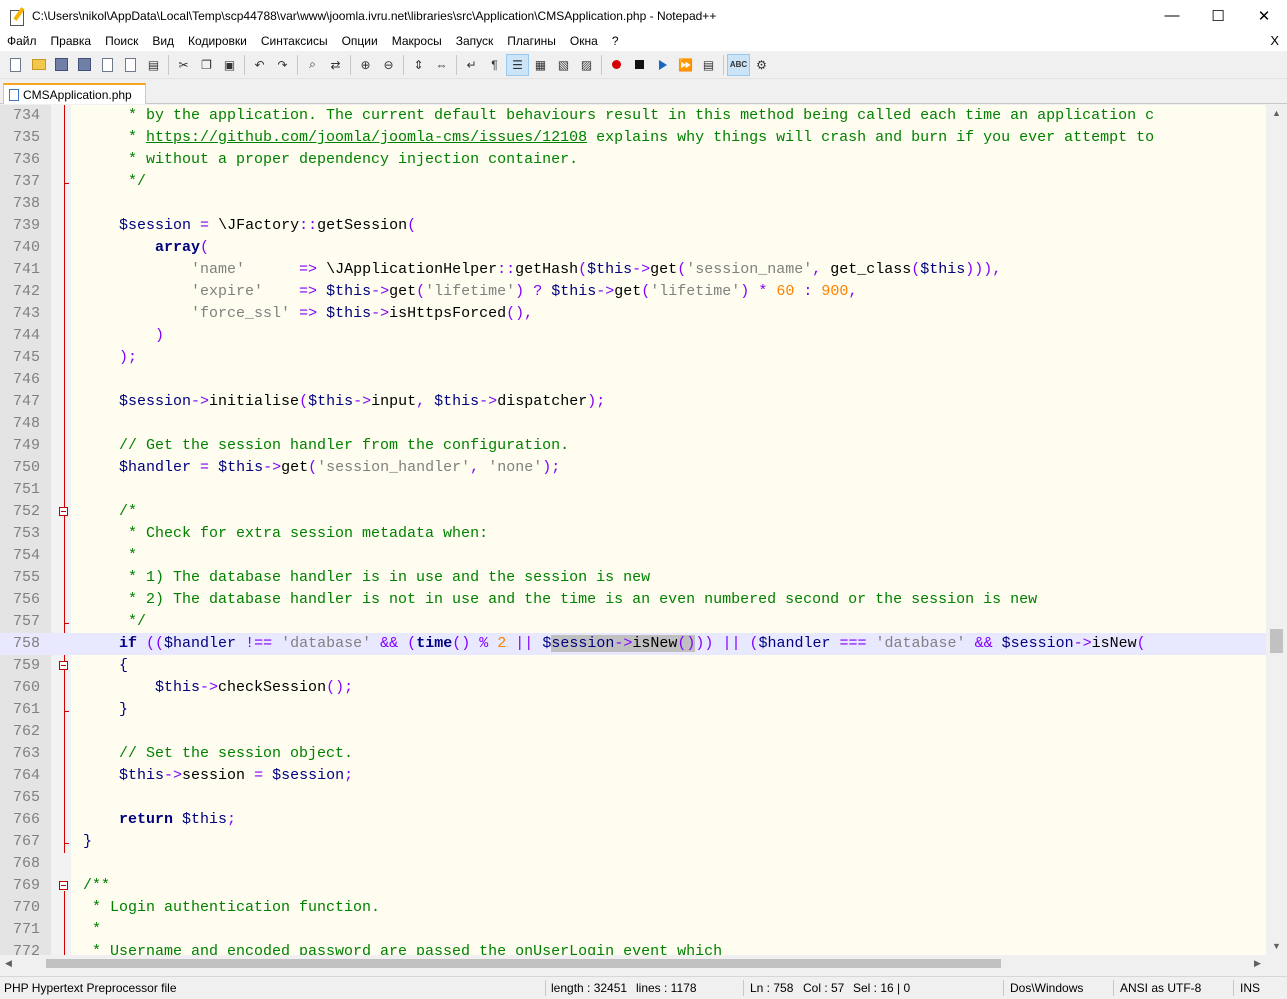 The width and height of the screenshot is (1287, 999). What do you see at coordinates (294, 41) in the screenshot?
I see `menu-syntax: Синтаксисы` at bounding box center [294, 41].